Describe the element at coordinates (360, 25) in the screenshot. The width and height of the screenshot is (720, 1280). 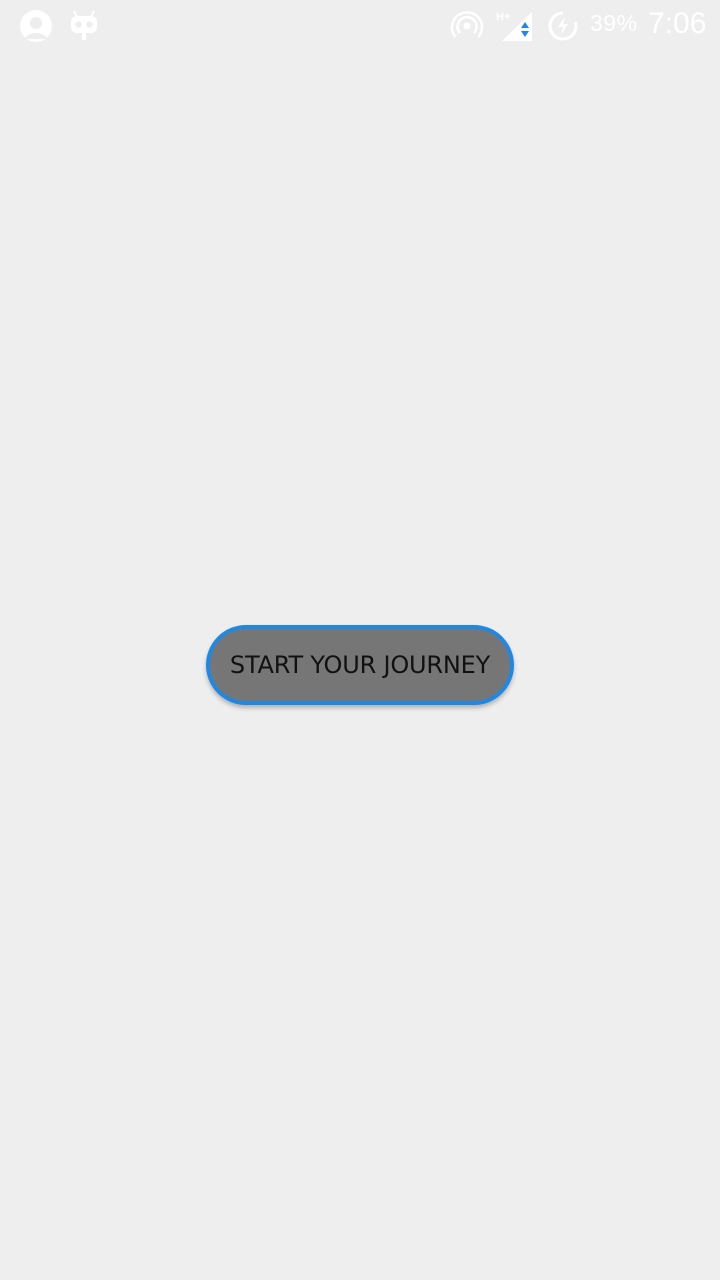
I see `status-bar: H+ 39% 7:06` at that location.